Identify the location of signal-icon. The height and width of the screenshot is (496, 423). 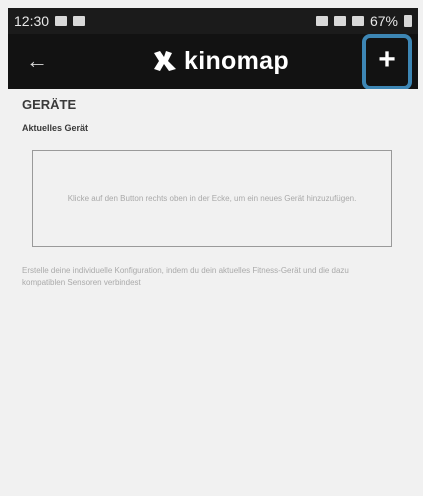
(357, 21).